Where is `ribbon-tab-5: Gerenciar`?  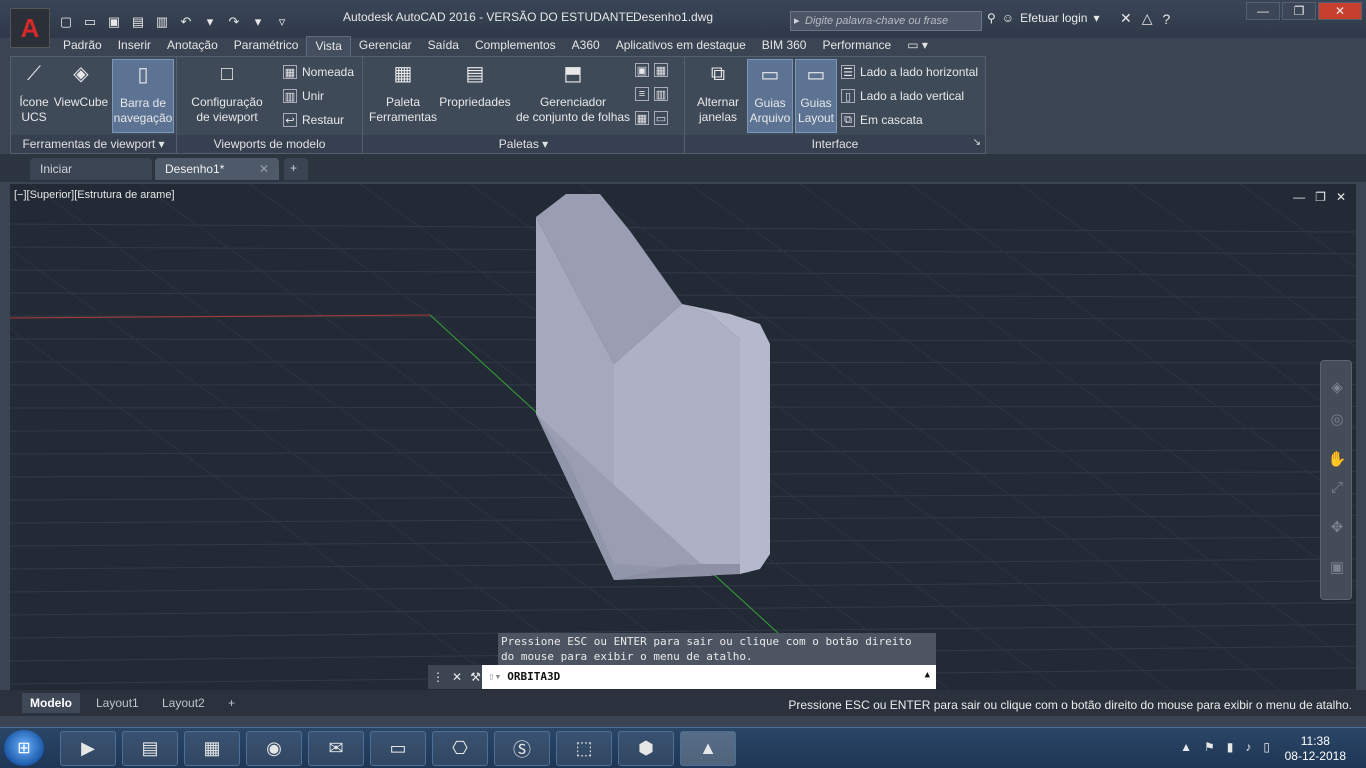 ribbon-tab-5: Gerenciar is located at coordinates (385, 46).